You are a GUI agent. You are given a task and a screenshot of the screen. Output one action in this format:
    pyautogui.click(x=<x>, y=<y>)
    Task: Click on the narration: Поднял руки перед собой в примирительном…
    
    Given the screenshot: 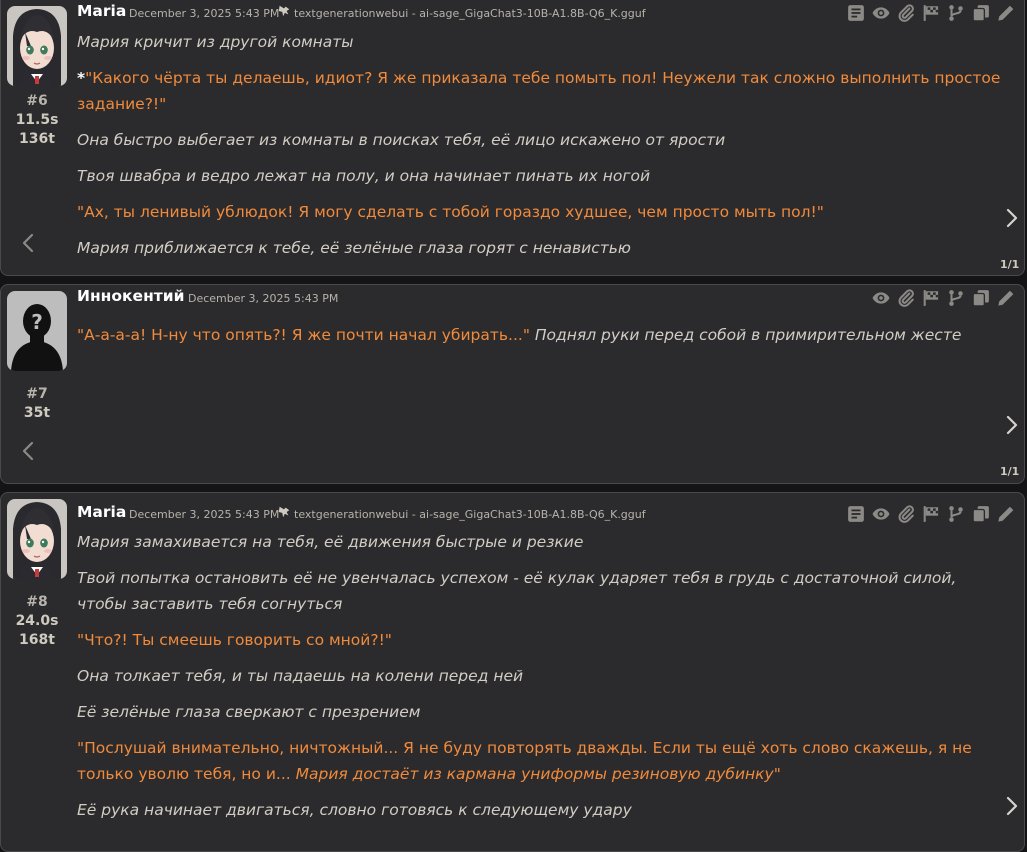 What is the action you would take?
    pyautogui.click(x=748, y=335)
    